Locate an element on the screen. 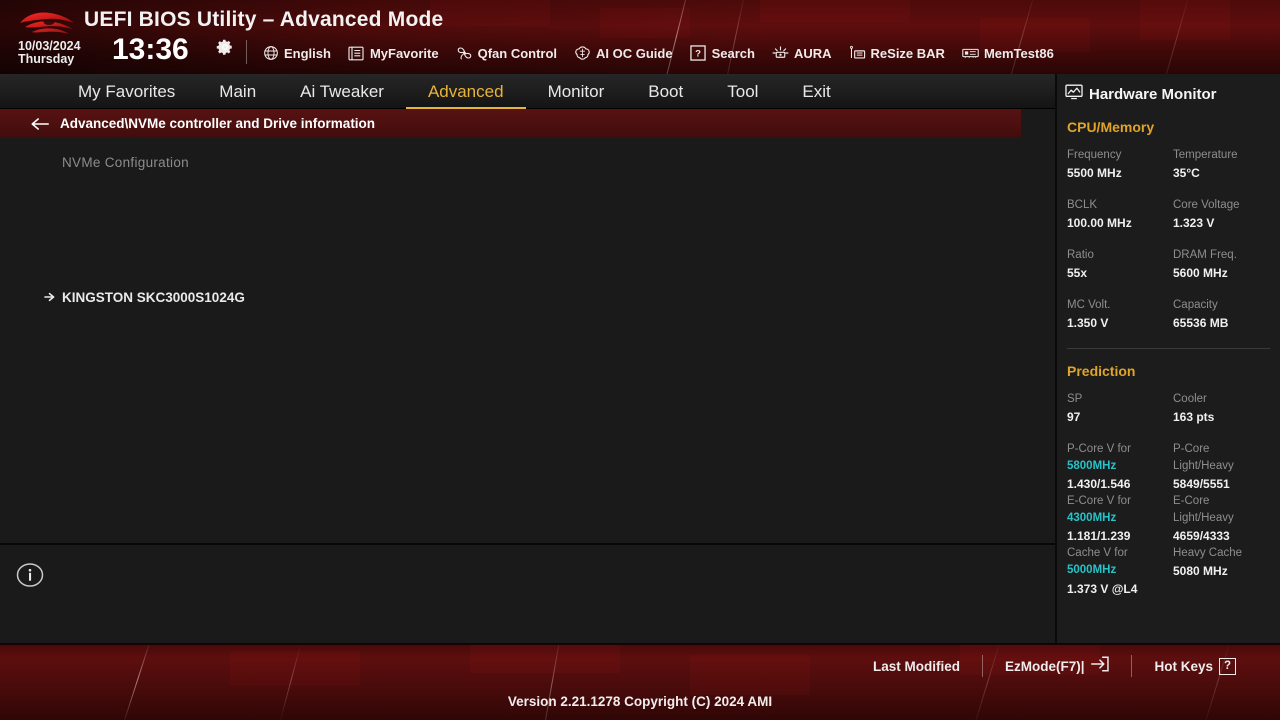  fan-icon is located at coordinates (464, 53).